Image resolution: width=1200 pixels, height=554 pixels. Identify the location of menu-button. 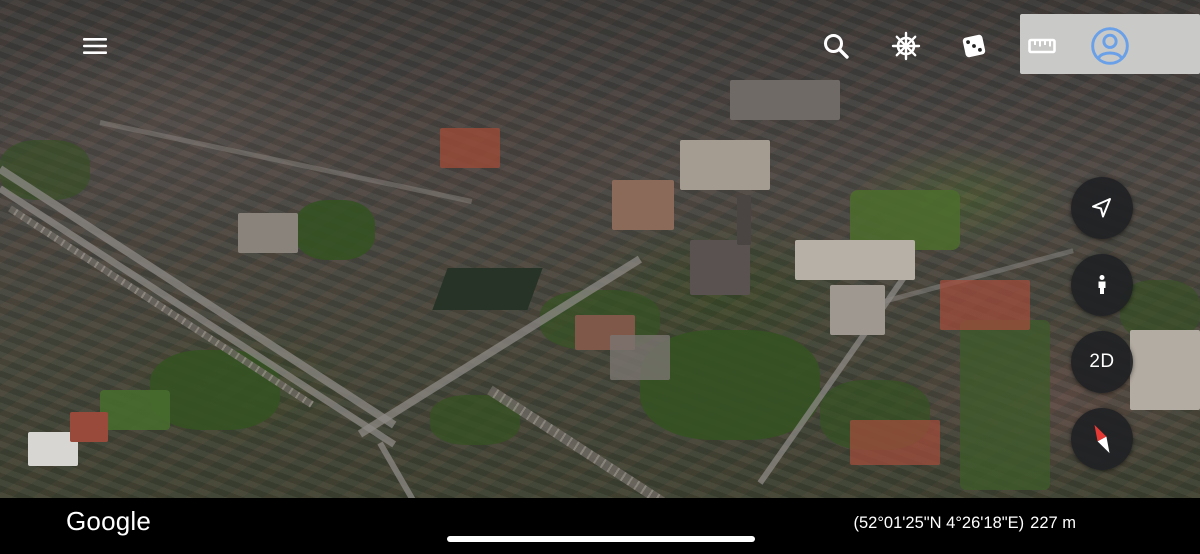
(95, 46).